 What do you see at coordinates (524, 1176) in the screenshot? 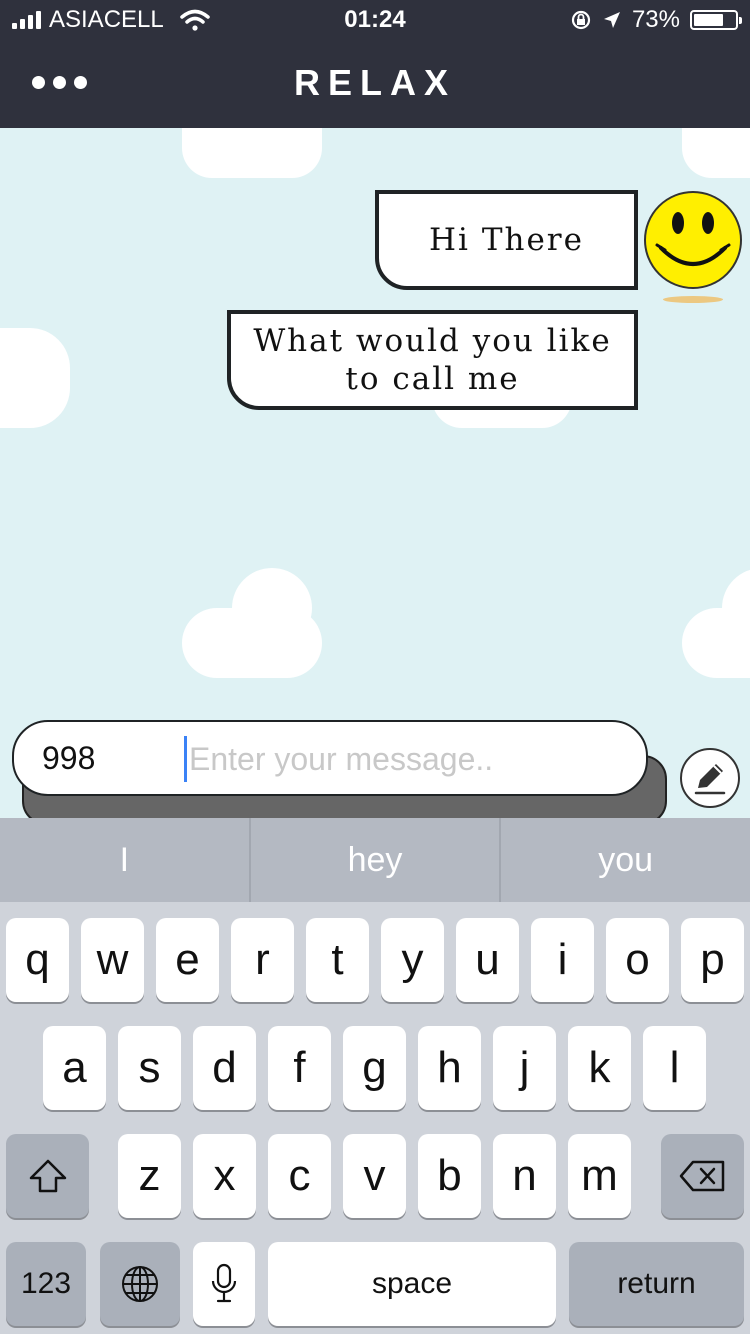
I see `key-n: n` at bounding box center [524, 1176].